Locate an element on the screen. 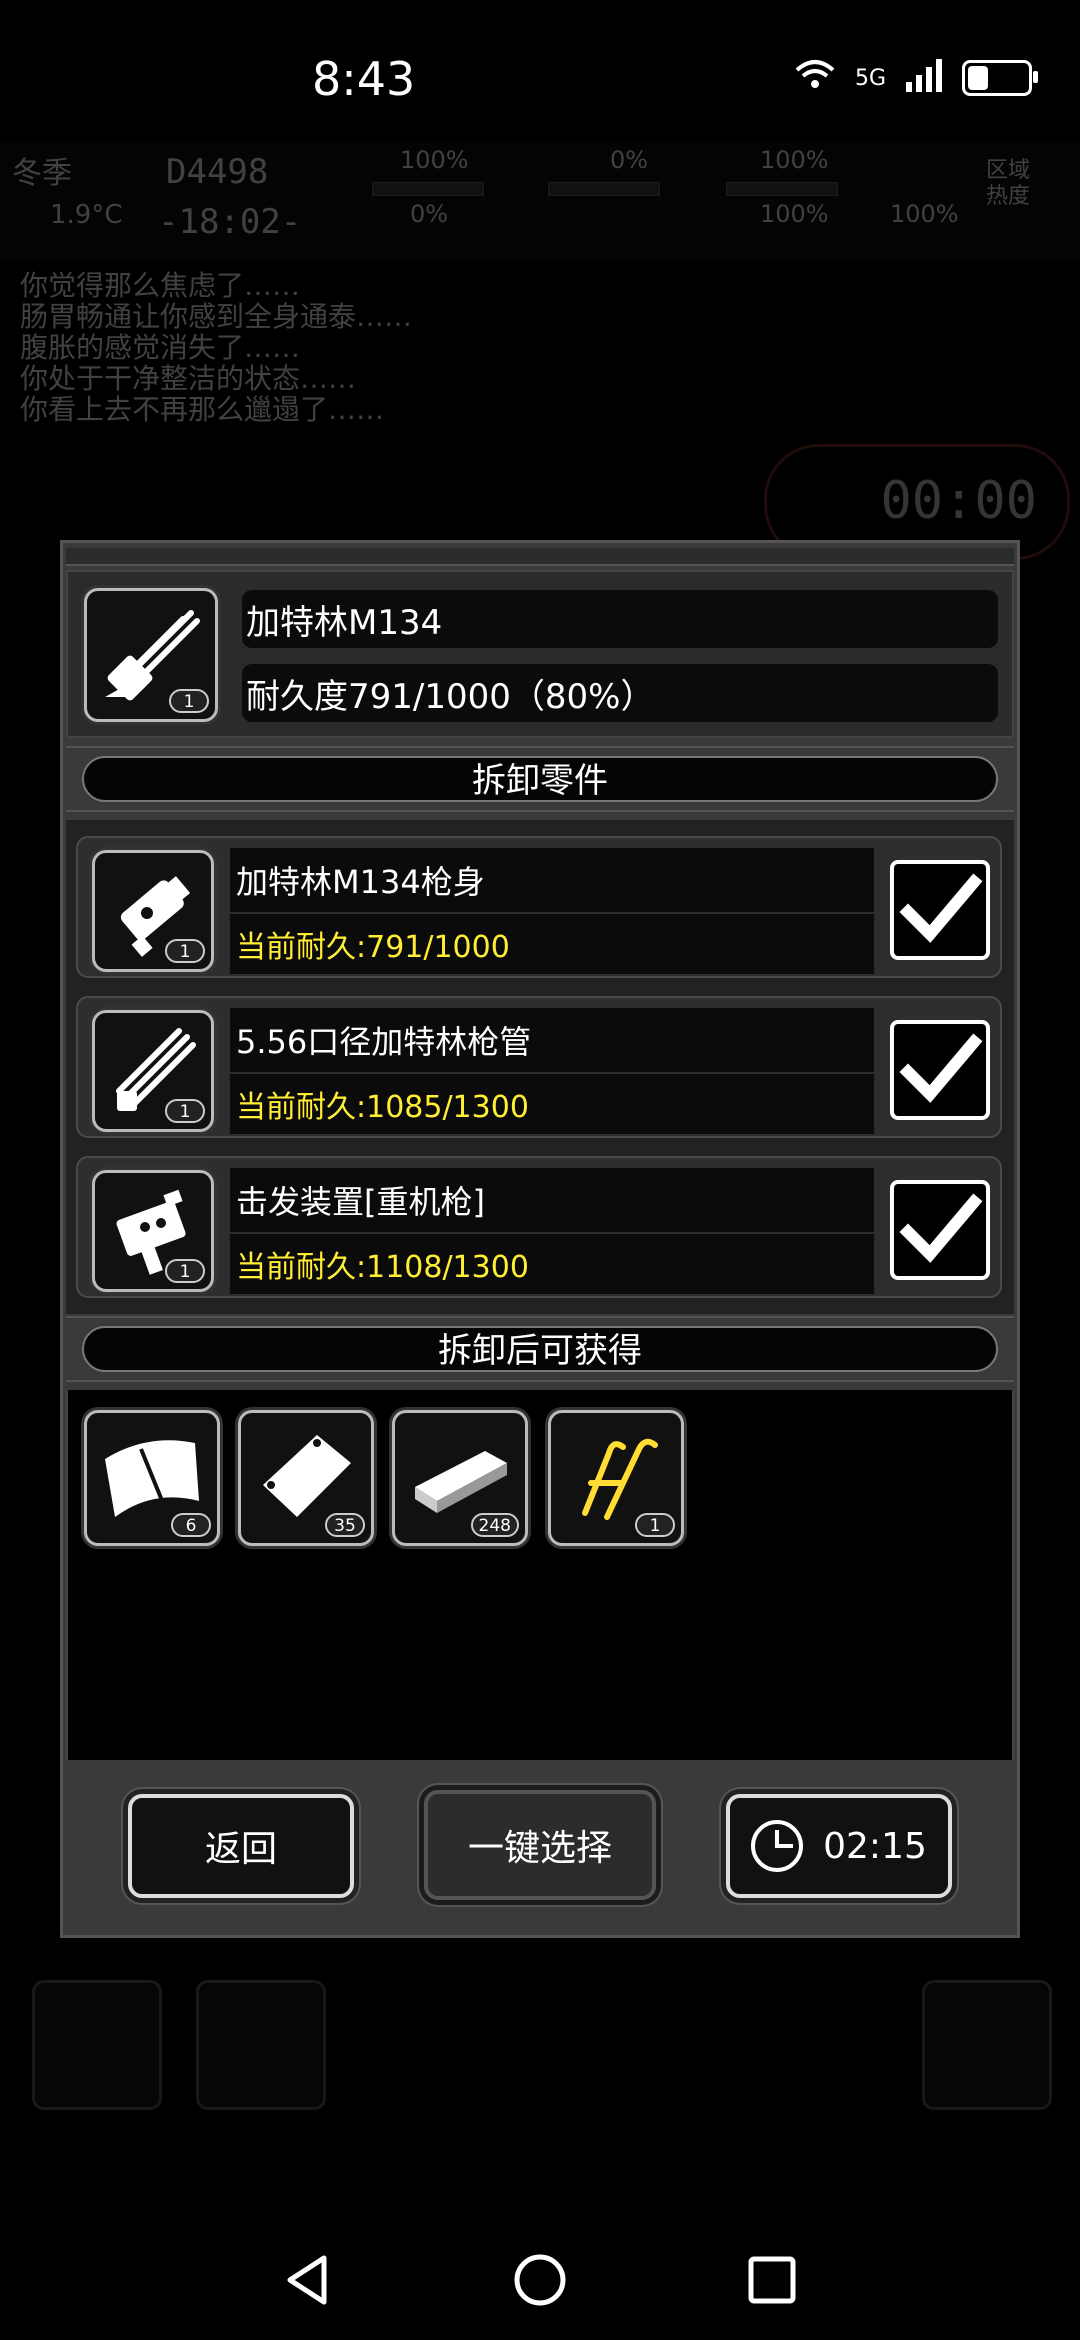 The image size is (1080, 2340). yield-slot: 6 is located at coordinates (152, 1478).